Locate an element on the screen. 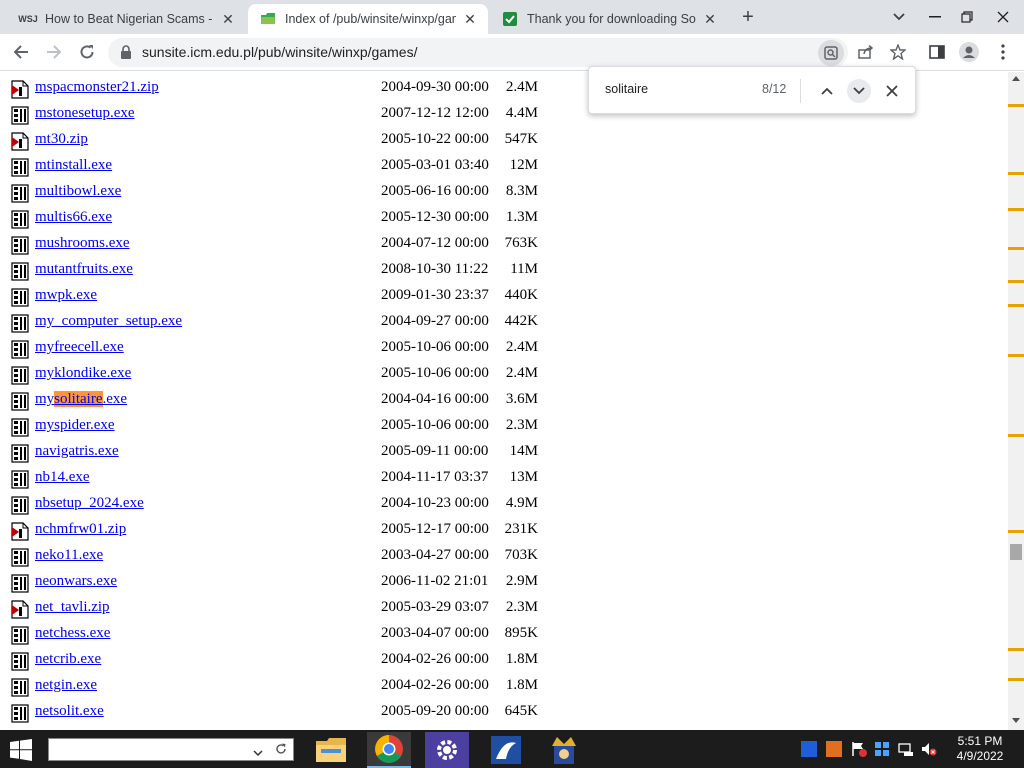  volume-muted-icon is located at coordinates (929, 749).